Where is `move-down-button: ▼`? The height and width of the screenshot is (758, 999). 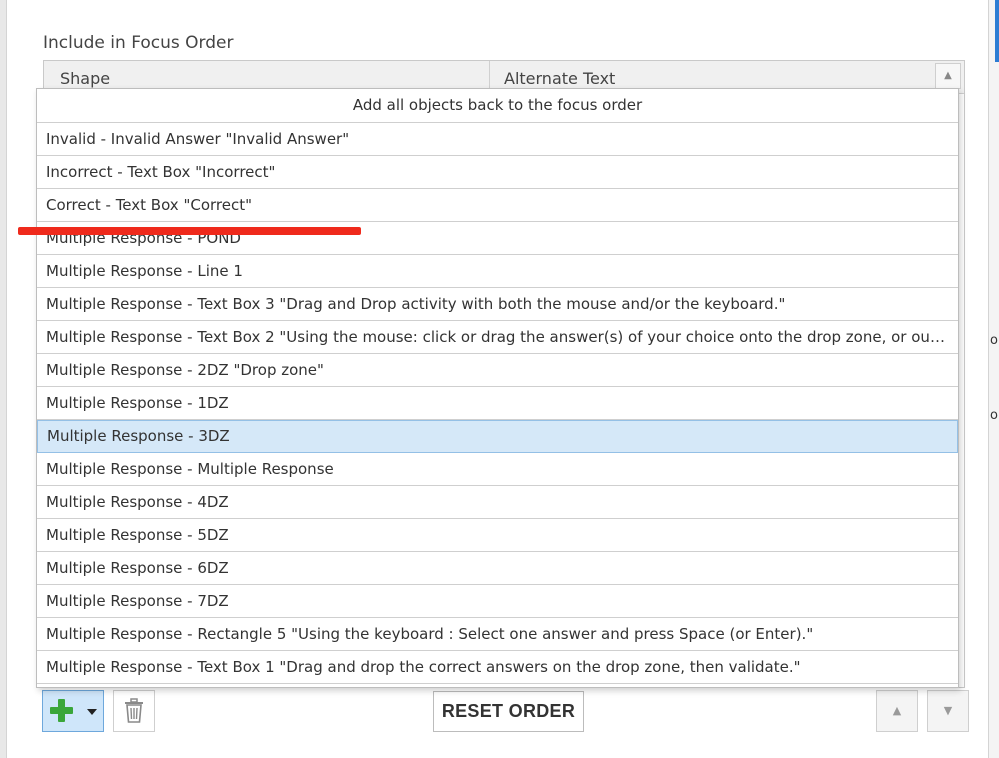
move-down-button: ▼ is located at coordinates (948, 711).